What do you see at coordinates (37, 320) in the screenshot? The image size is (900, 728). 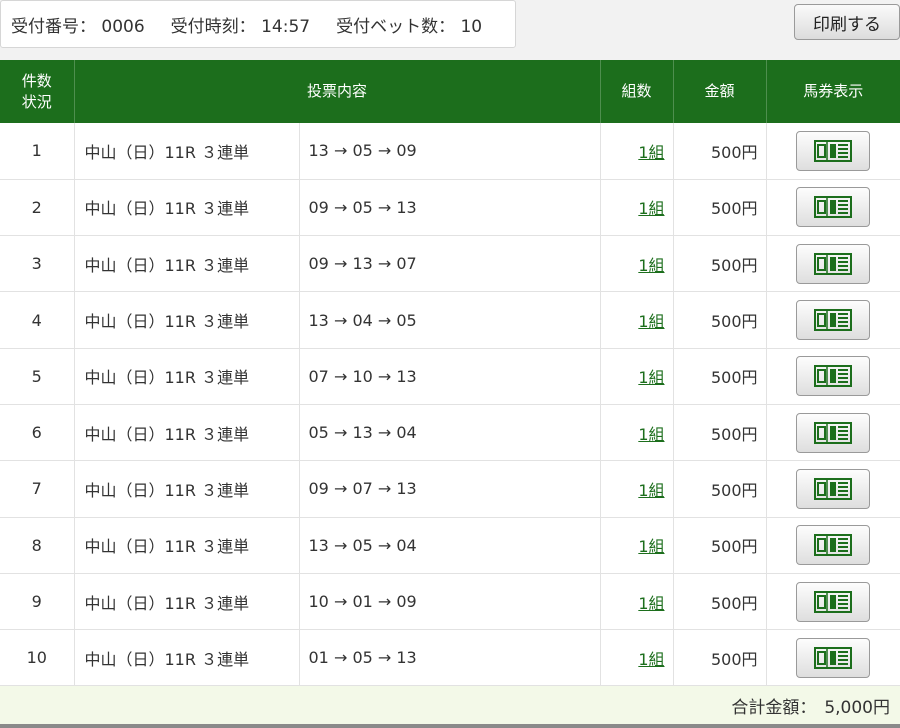 I see `row-number: 4` at bounding box center [37, 320].